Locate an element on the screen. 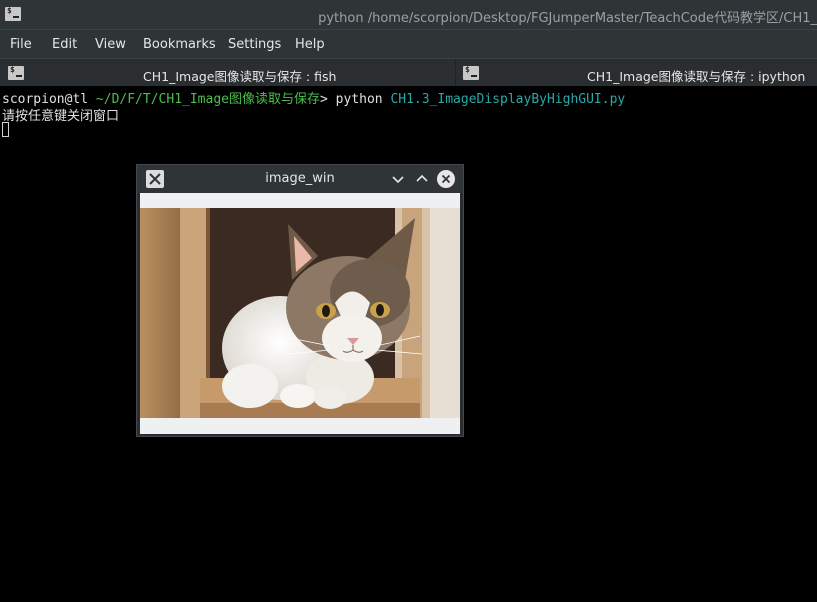 This screenshot has height=602, width=817. menu-bar: File Edit View Bookmarks Settings Help is located at coordinates (408, 44).